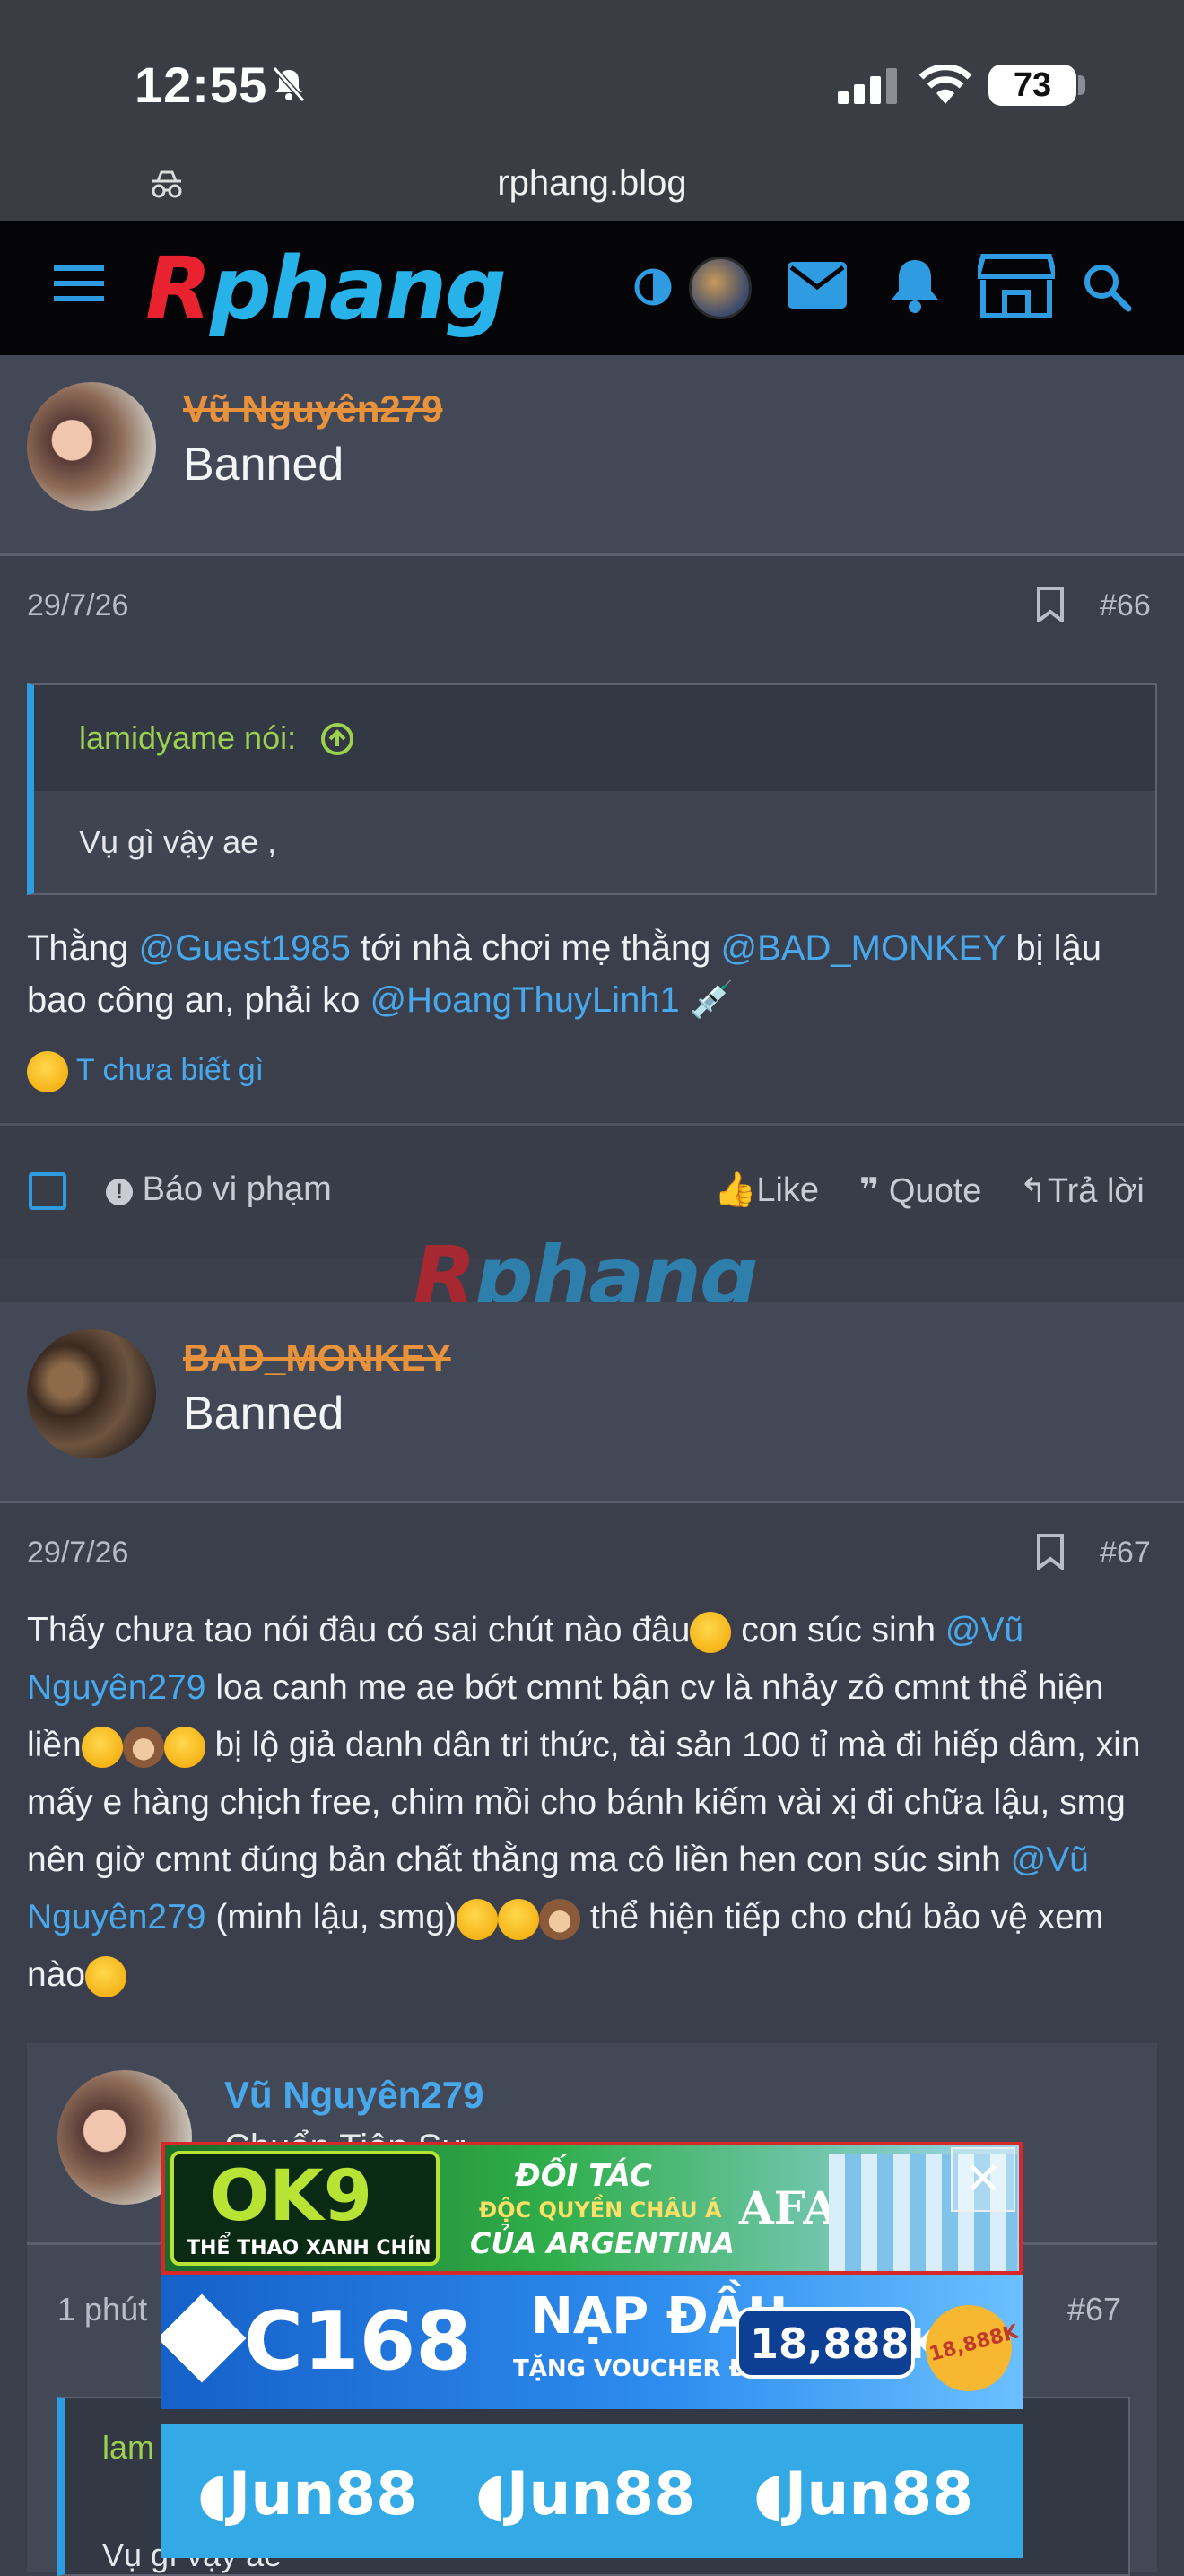 Image resolution: width=1184 pixels, height=2576 pixels. What do you see at coordinates (307, 2493) in the screenshot?
I see `jun88-brand-1: ◖Jun88` at bounding box center [307, 2493].